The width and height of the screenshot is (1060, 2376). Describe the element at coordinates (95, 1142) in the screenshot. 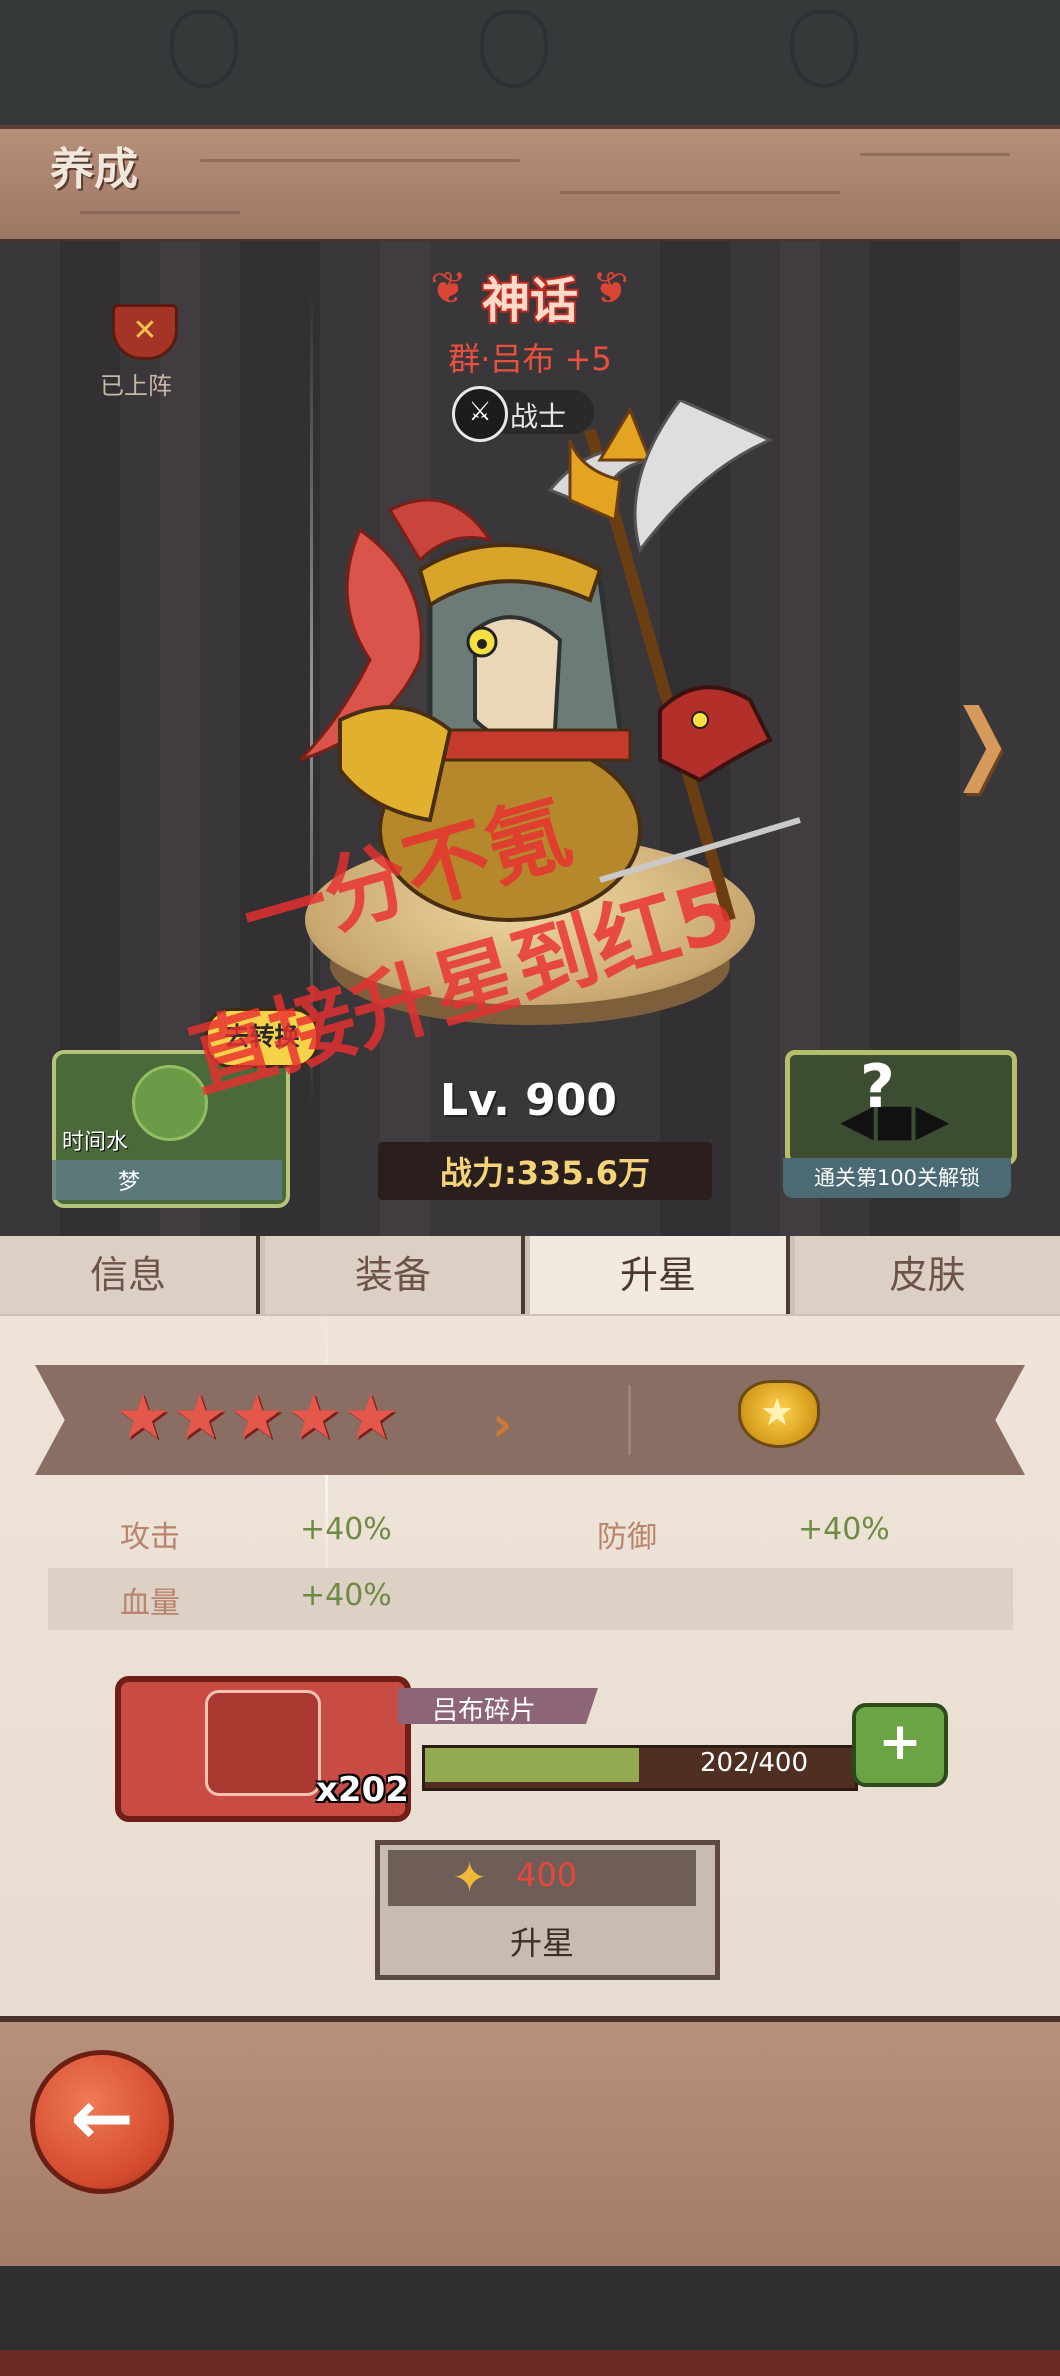

I see `time-card-title: 时间水` at that location.